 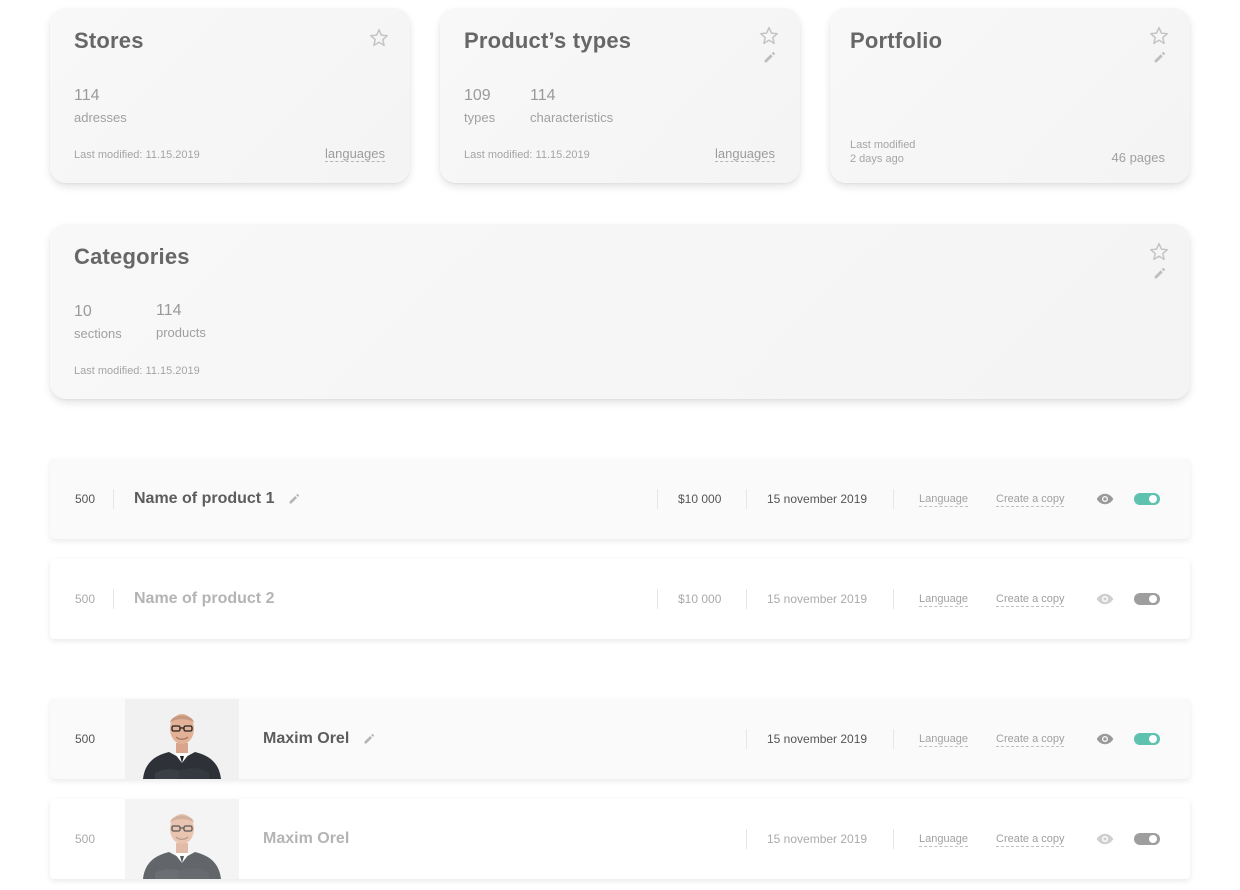 What do you see at coordinates (204, 599) in the screenshot?
I see `product-name: Name of product 2` at bounding box center [204, 599].